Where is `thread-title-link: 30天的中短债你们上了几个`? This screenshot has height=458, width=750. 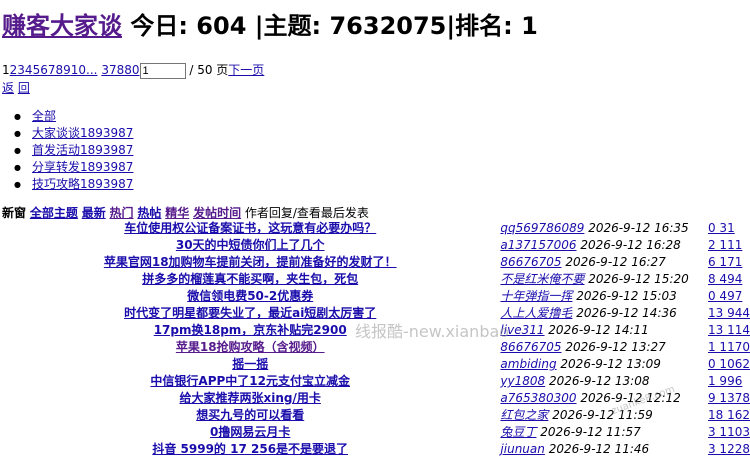 thread-title-link: 30天的中短债你们上了几个 is located at coordinates (250, 245).